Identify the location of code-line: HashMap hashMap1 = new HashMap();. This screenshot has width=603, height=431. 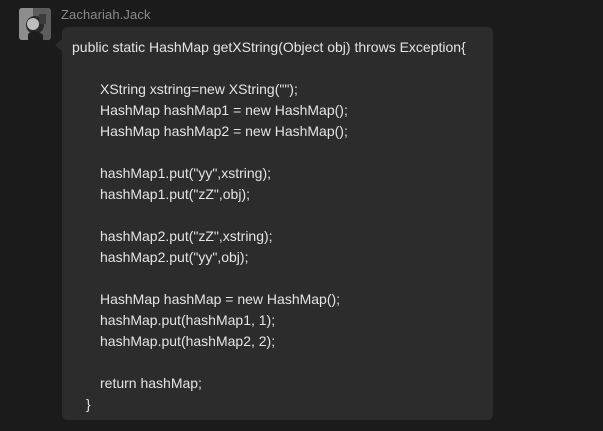
(224, 110).